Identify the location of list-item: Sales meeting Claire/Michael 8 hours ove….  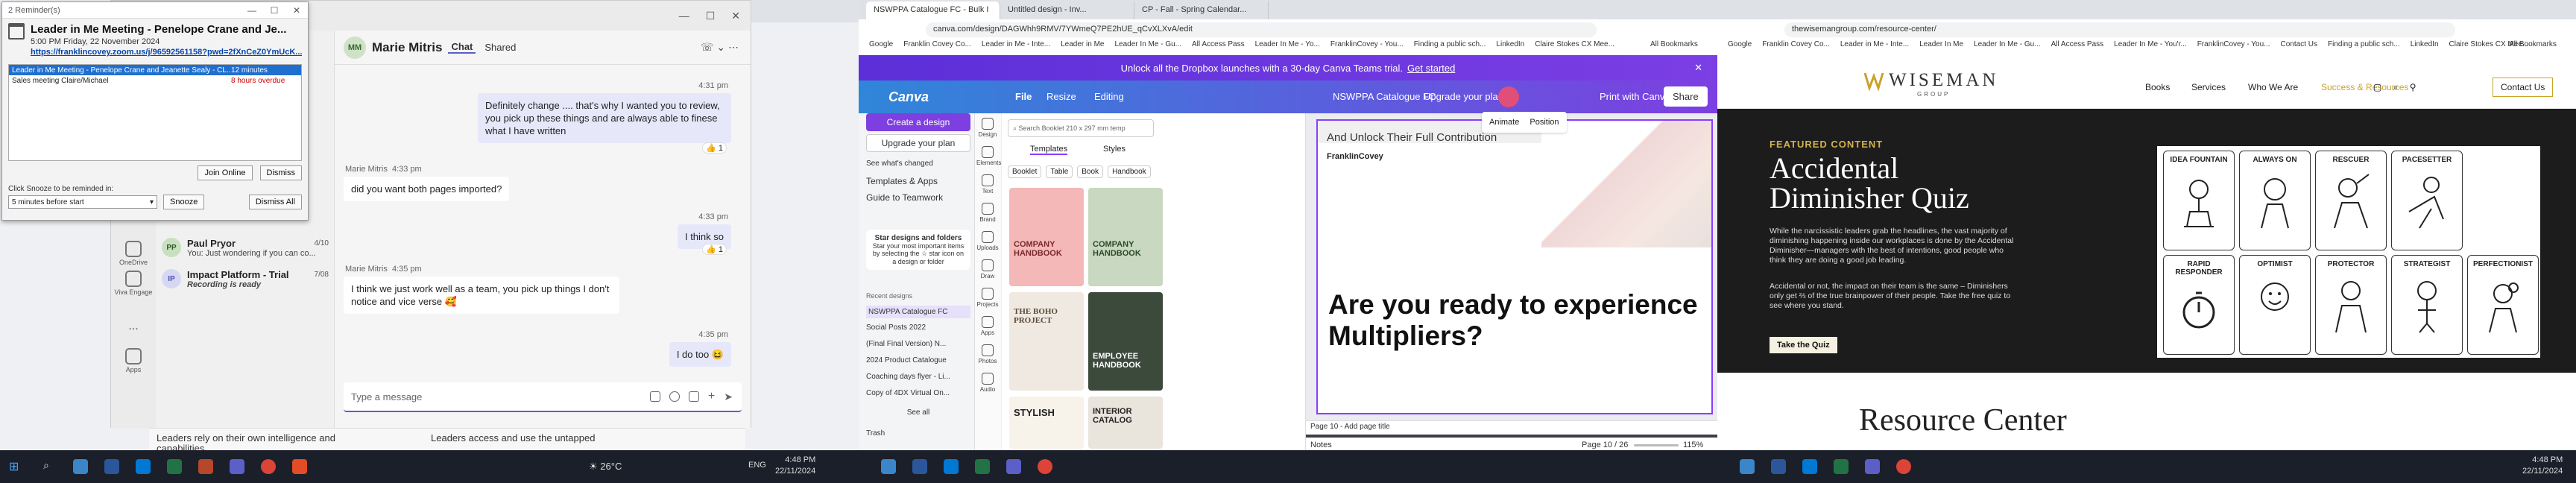
(155, 81).